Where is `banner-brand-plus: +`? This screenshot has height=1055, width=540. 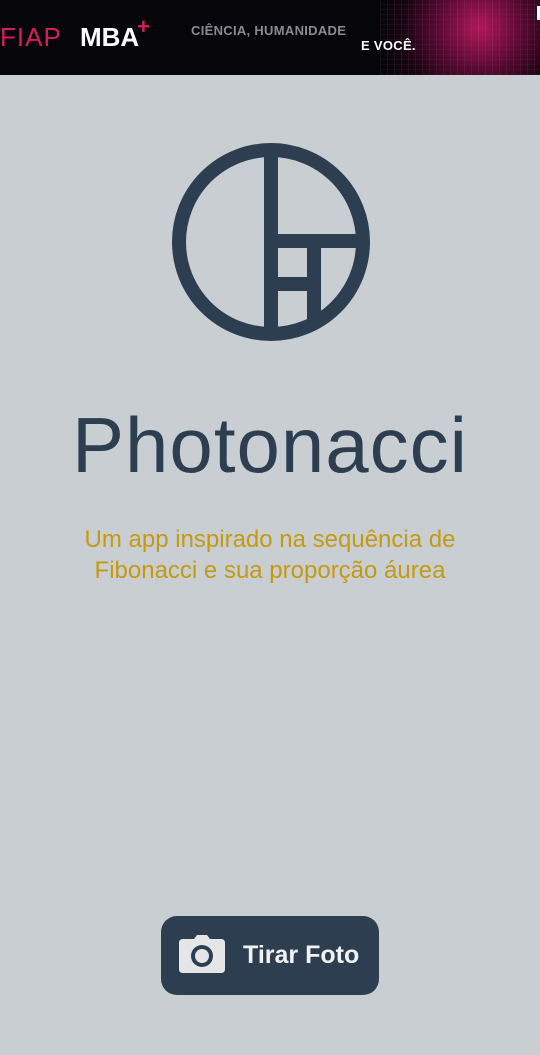 banner-brand-plus: + is located at coordinates (143, 26).